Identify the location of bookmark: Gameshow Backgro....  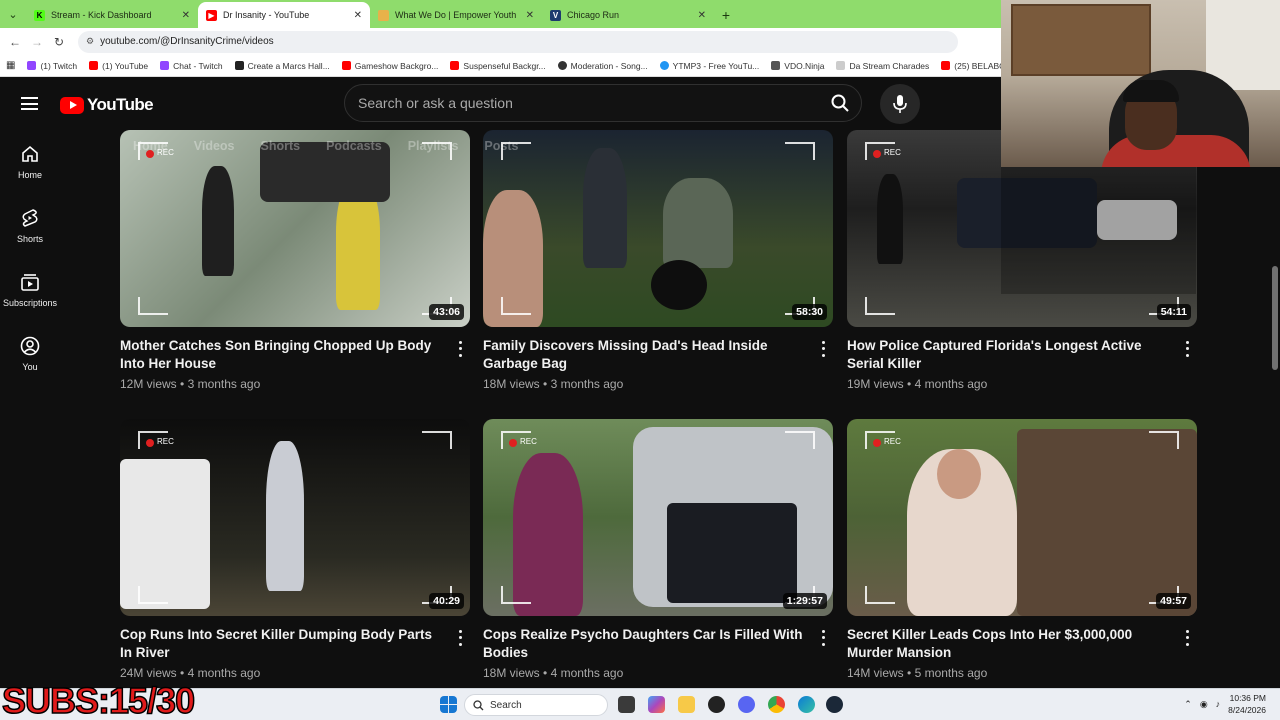
(389, 66).